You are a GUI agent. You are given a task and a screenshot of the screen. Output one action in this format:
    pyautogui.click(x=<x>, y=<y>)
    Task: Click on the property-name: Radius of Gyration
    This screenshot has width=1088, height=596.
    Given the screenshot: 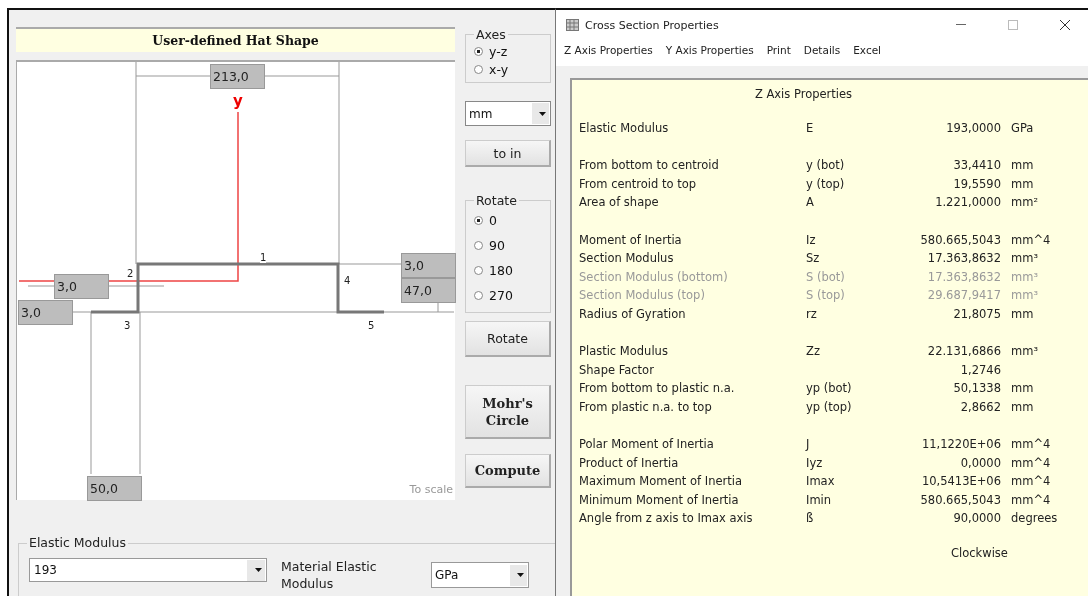 What is the action you would take?
    pyautogui.click(x=633, y=314)
    